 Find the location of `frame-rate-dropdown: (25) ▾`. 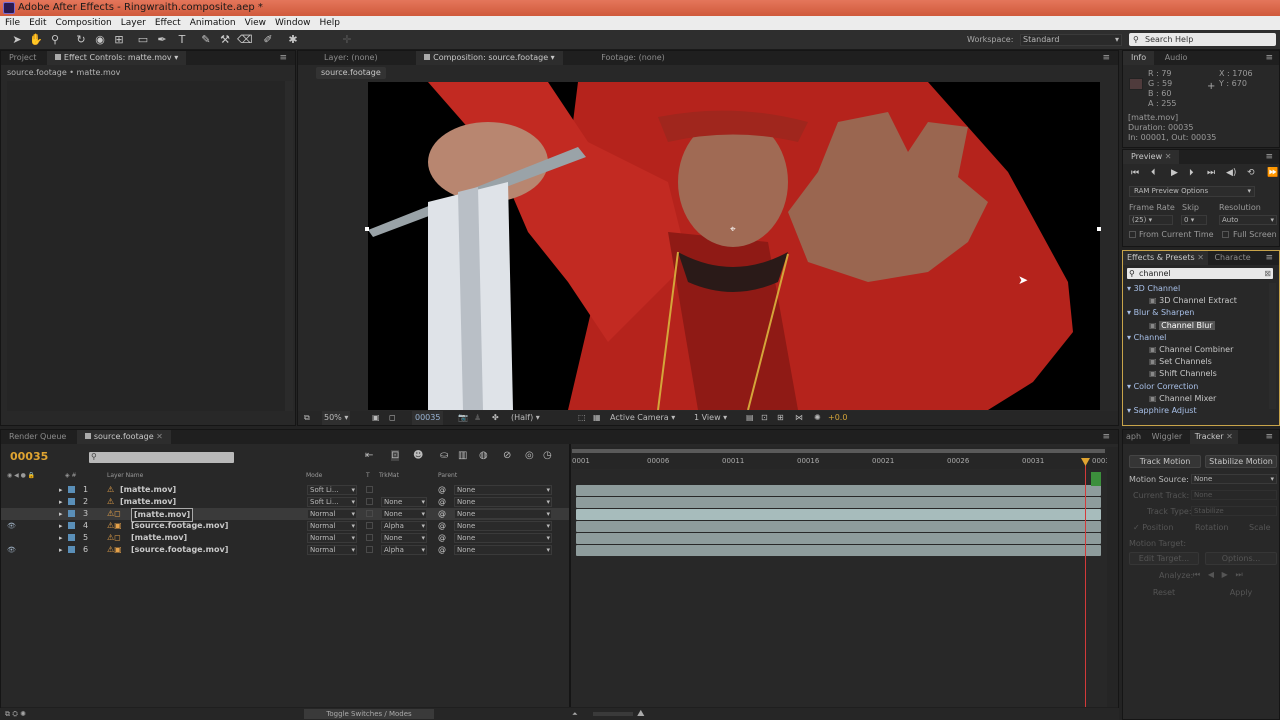

frame-rate-dropdown: (25) ▾ is located at coordinates (1151, 220).